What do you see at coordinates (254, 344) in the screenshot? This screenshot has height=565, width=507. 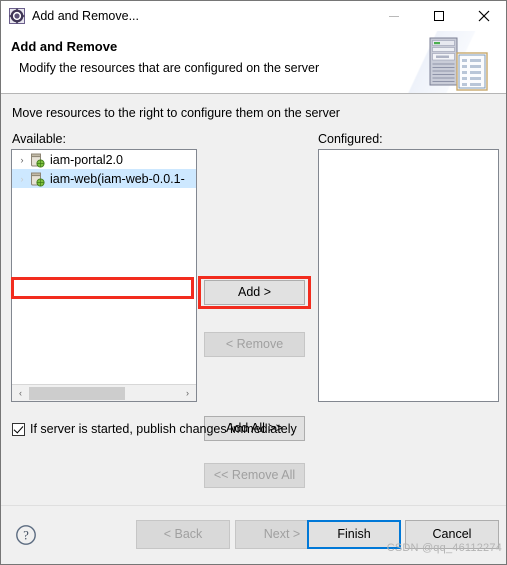 I see `remove-button: < Remove` at bounding box center [254, 344].